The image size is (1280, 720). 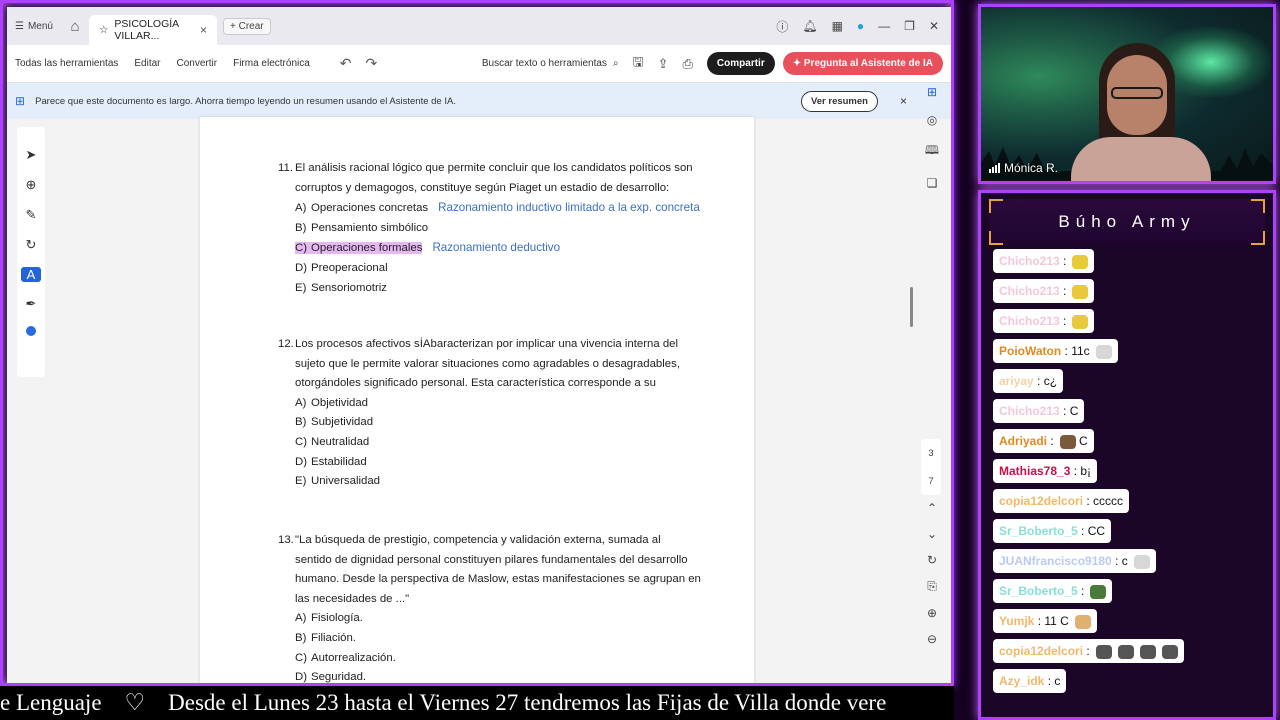 What do you see at coordinates (271, 63) in the screenshot?
I see `esign-menu: Firma electrónica` at bounding box center [271, 63].